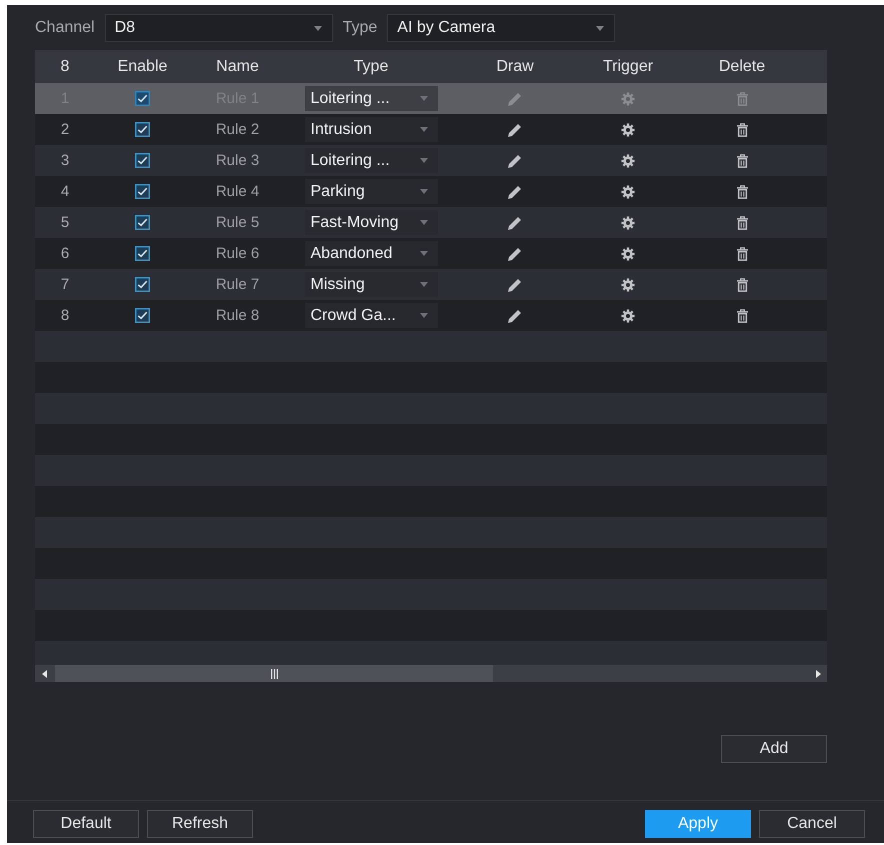  I want to click on footer-button: Cancel, so click(812, 824).